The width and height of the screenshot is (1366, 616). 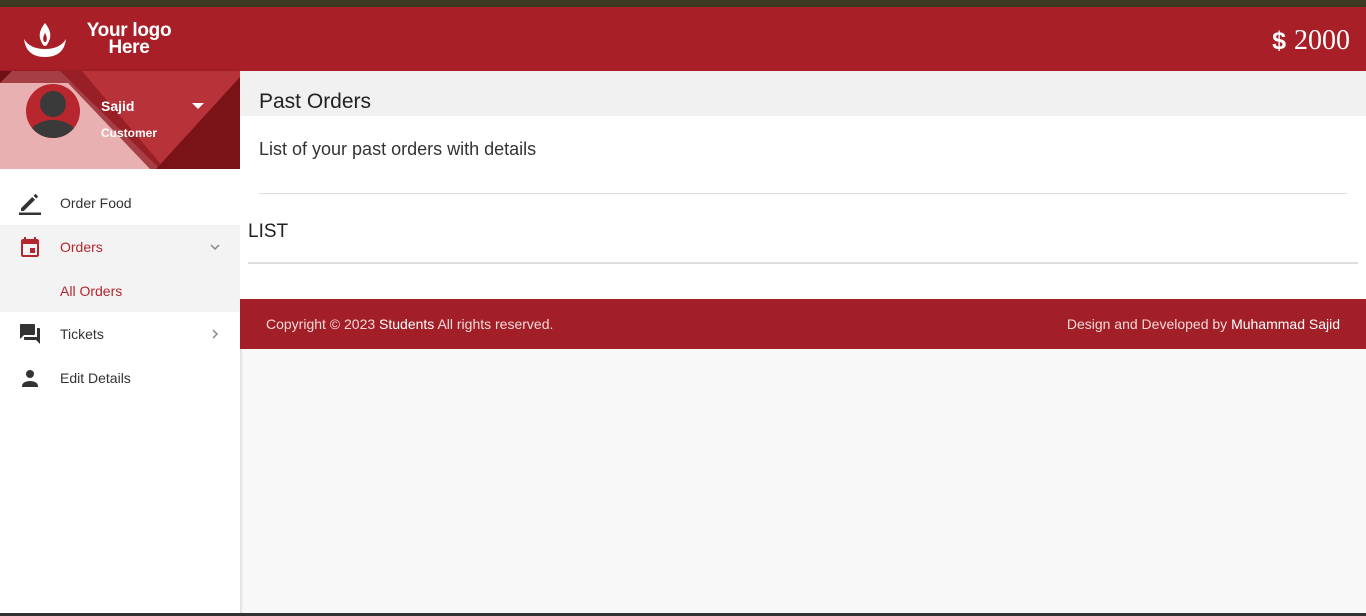 What do you see at coordinates (30, 247) in the screenshot?
I see `calendar-icon` at bounding box center [30, 247].